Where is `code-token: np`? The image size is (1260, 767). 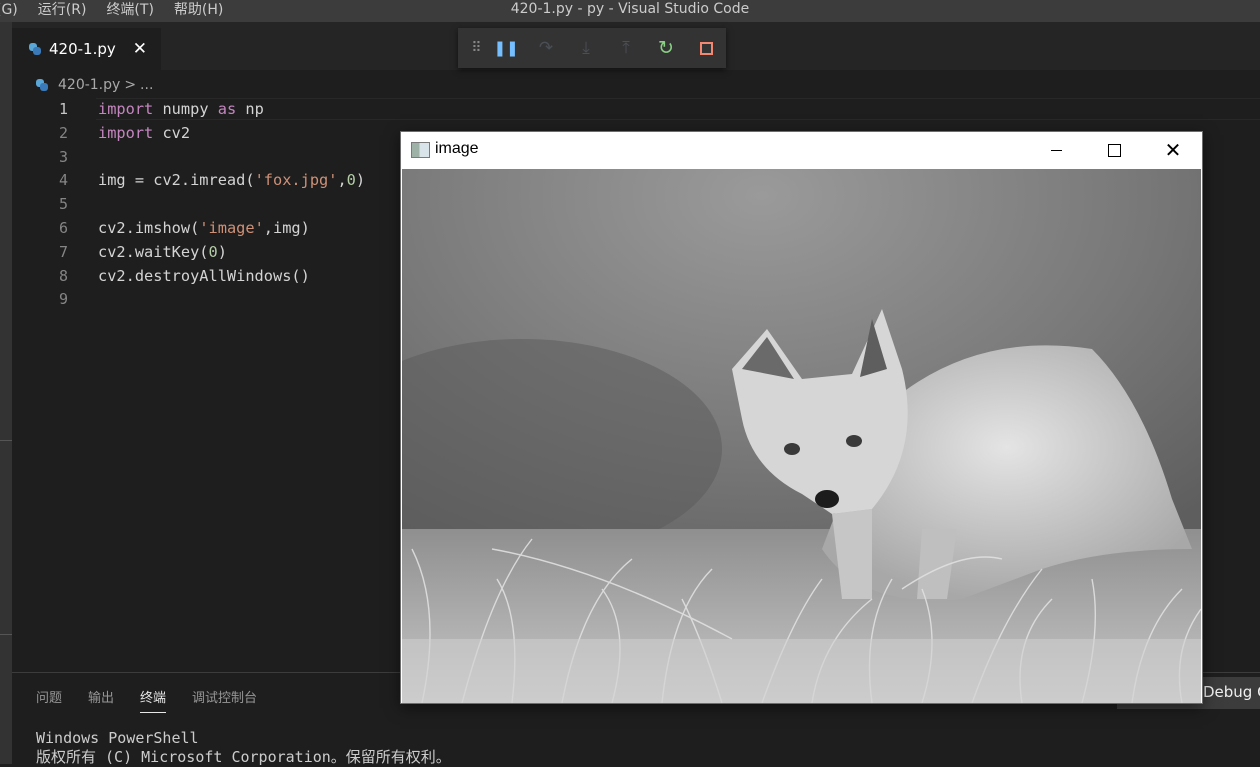 code-token: np is located at coordinates (250, 109).